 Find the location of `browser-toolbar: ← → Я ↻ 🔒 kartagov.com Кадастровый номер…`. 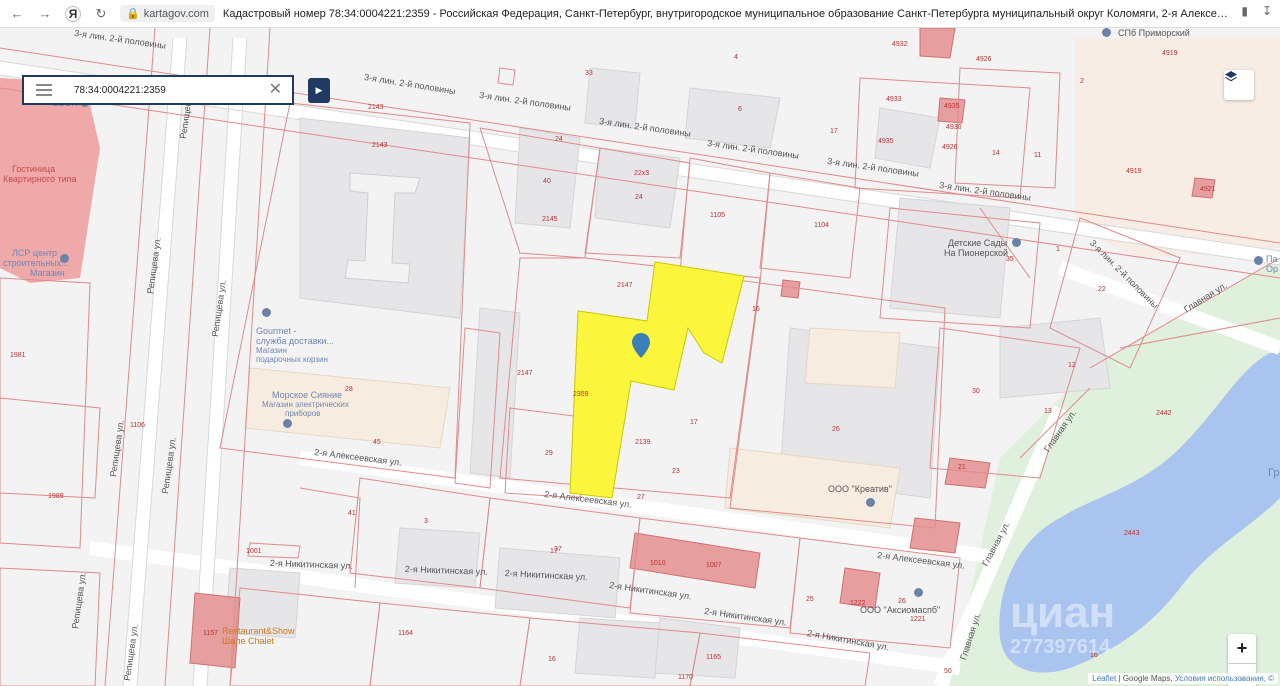

browser-toolbar: ← → Я ↻ 🔒 kartagov.com Кадастровый номер… is located at coordinates (640, 14).